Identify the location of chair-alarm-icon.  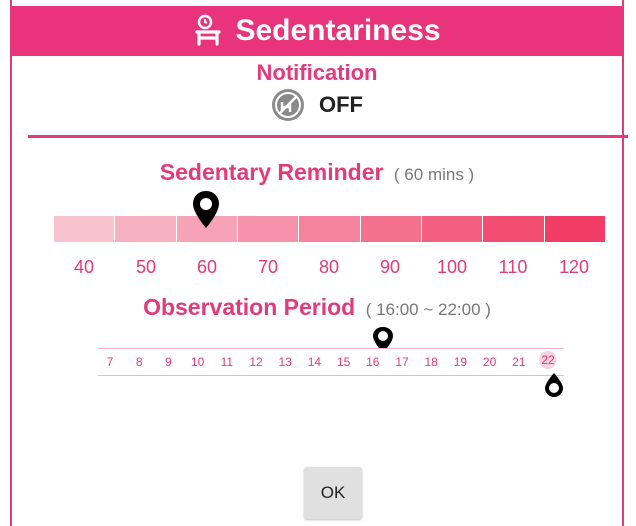
(208, 30).